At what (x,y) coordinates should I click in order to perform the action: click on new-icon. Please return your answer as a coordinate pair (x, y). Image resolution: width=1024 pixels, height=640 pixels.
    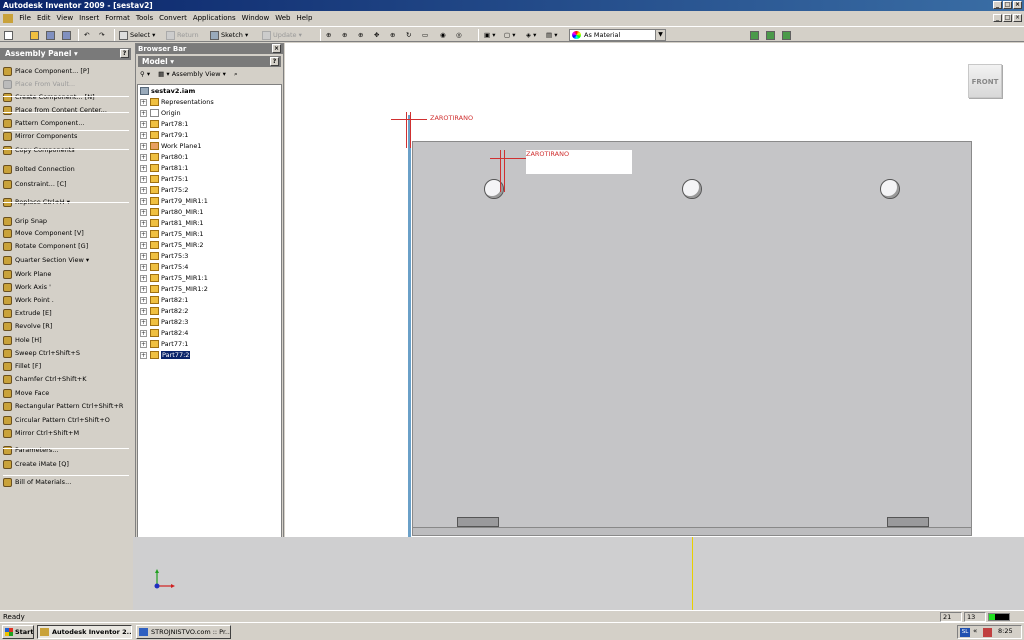
    Looking at the image, I should click on (9, 35).